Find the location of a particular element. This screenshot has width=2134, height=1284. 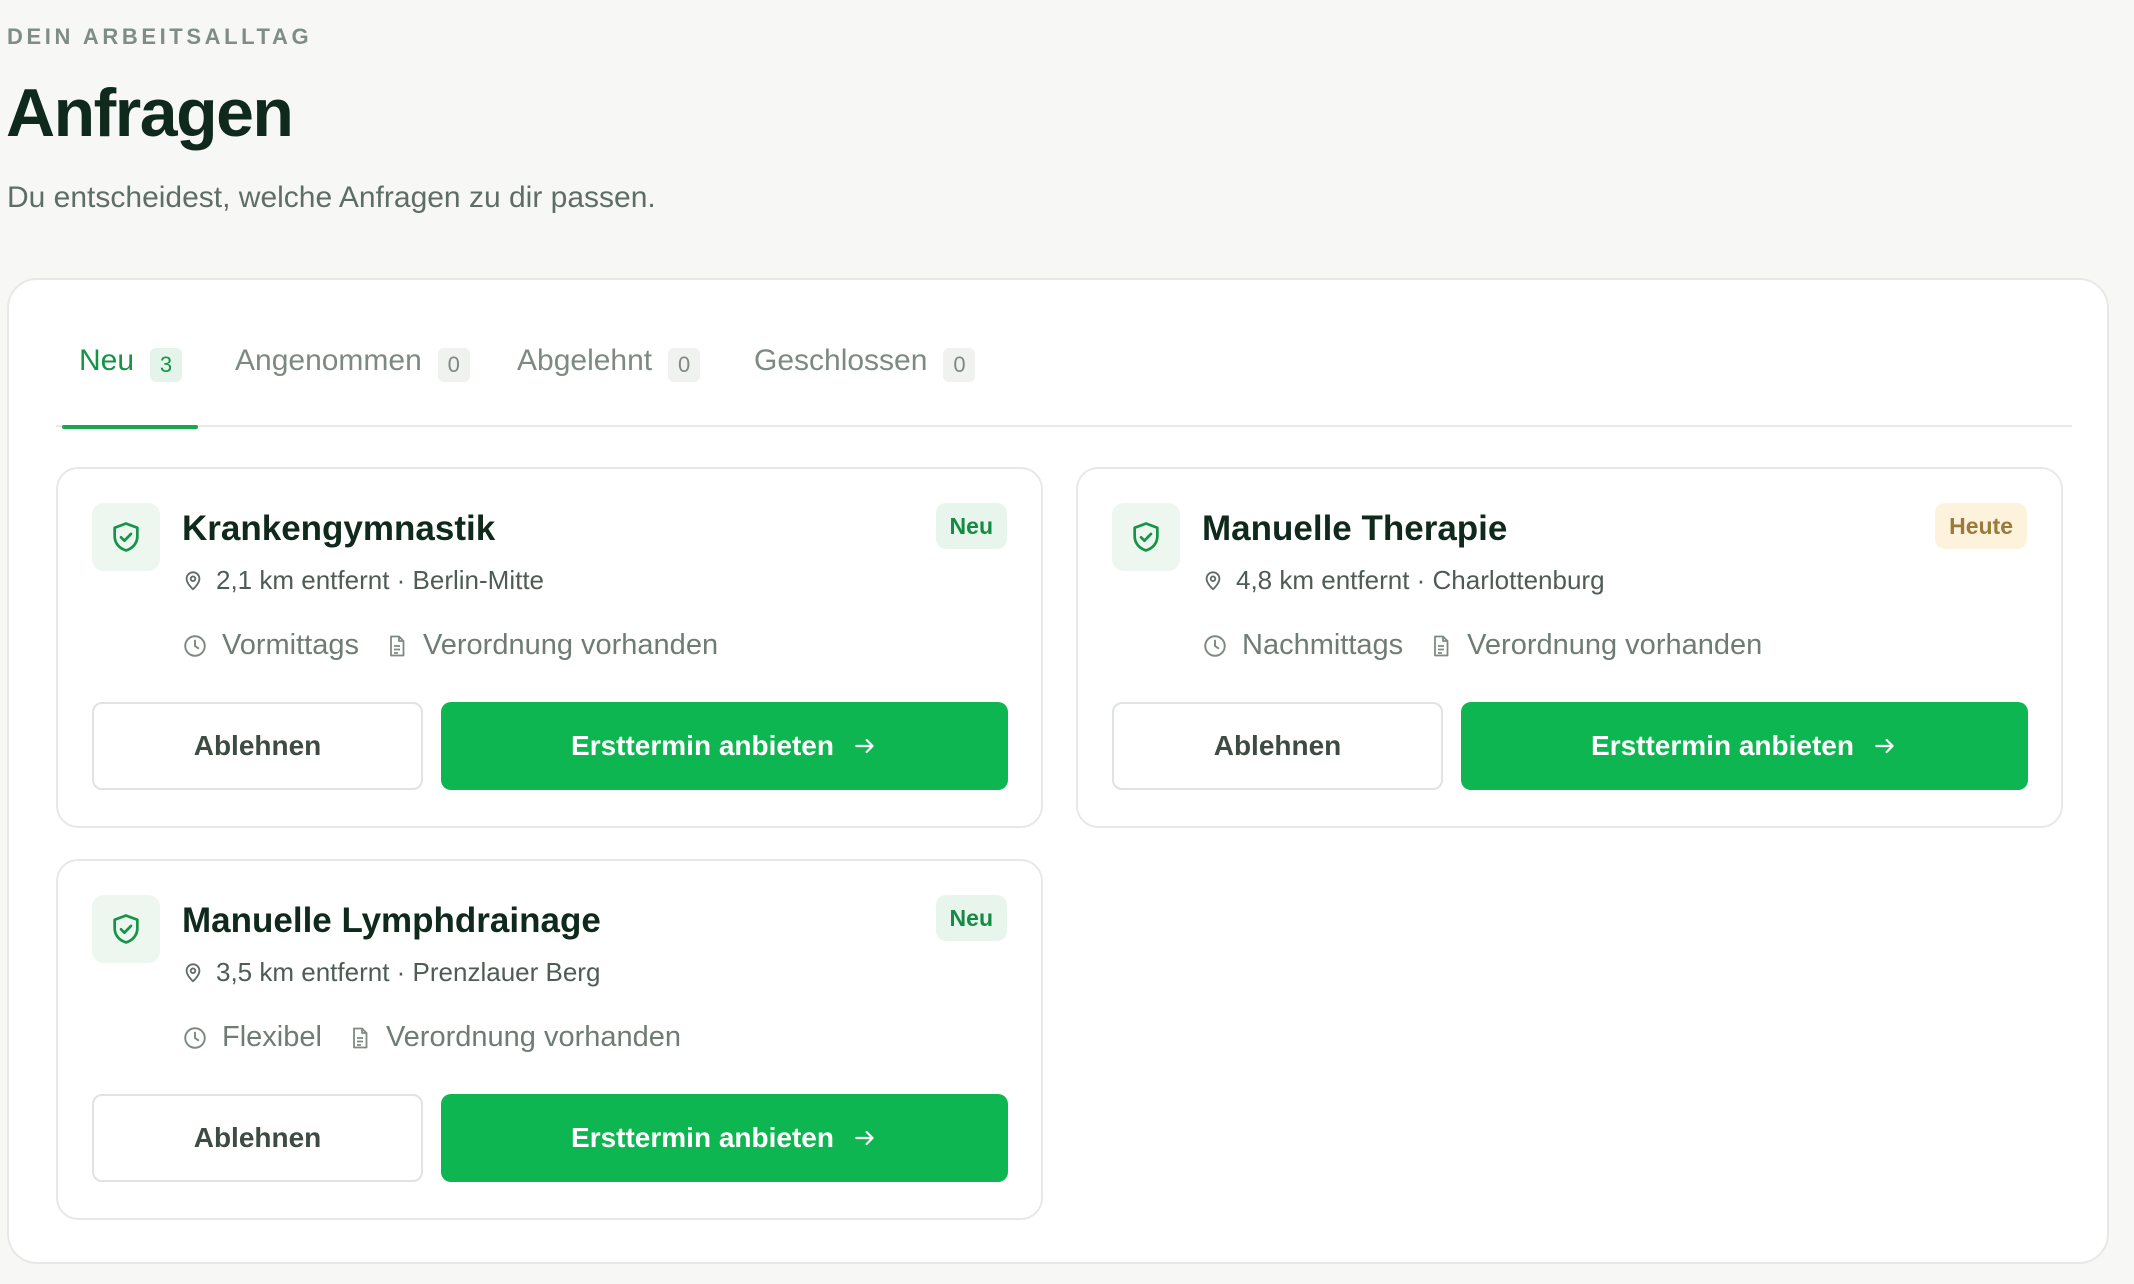

request-time-label: Nachmittags is located at coordinates (1323, 645).